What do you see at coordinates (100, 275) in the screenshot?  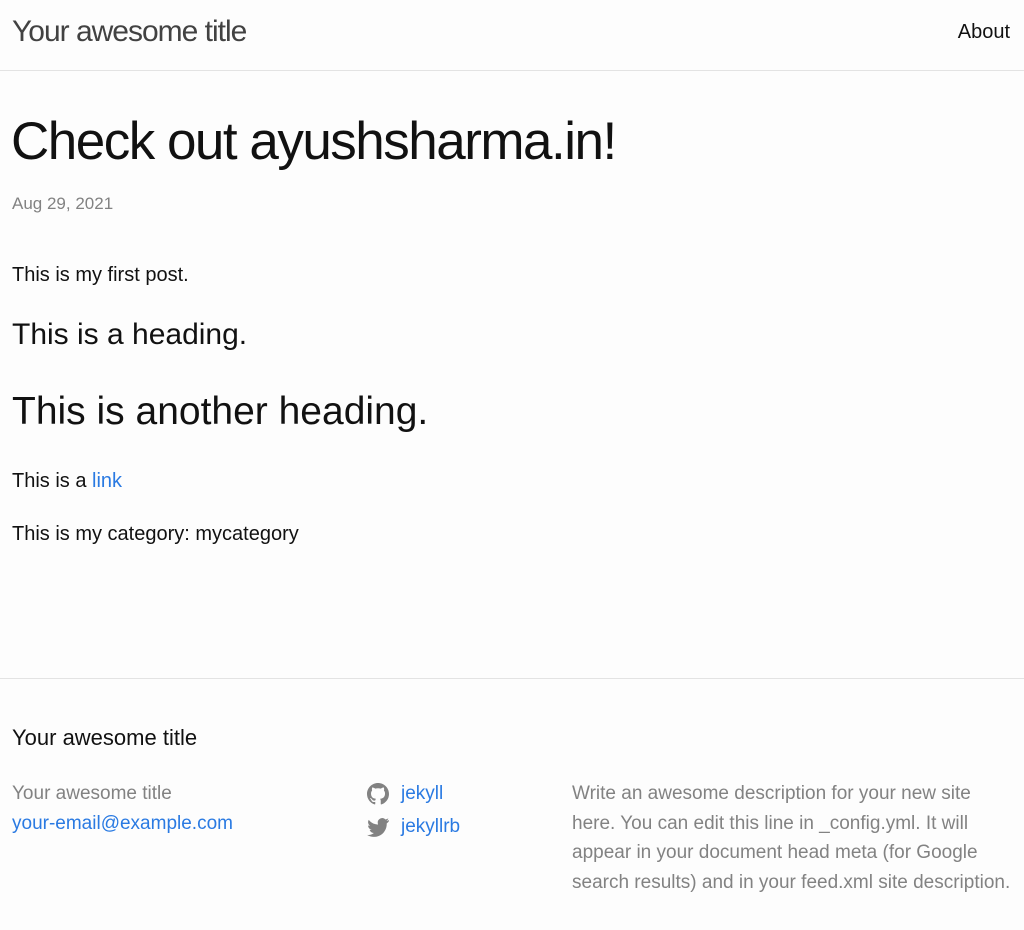 I see `post-paragraph-first: This is my first post.` at bounding box center [100, 275].